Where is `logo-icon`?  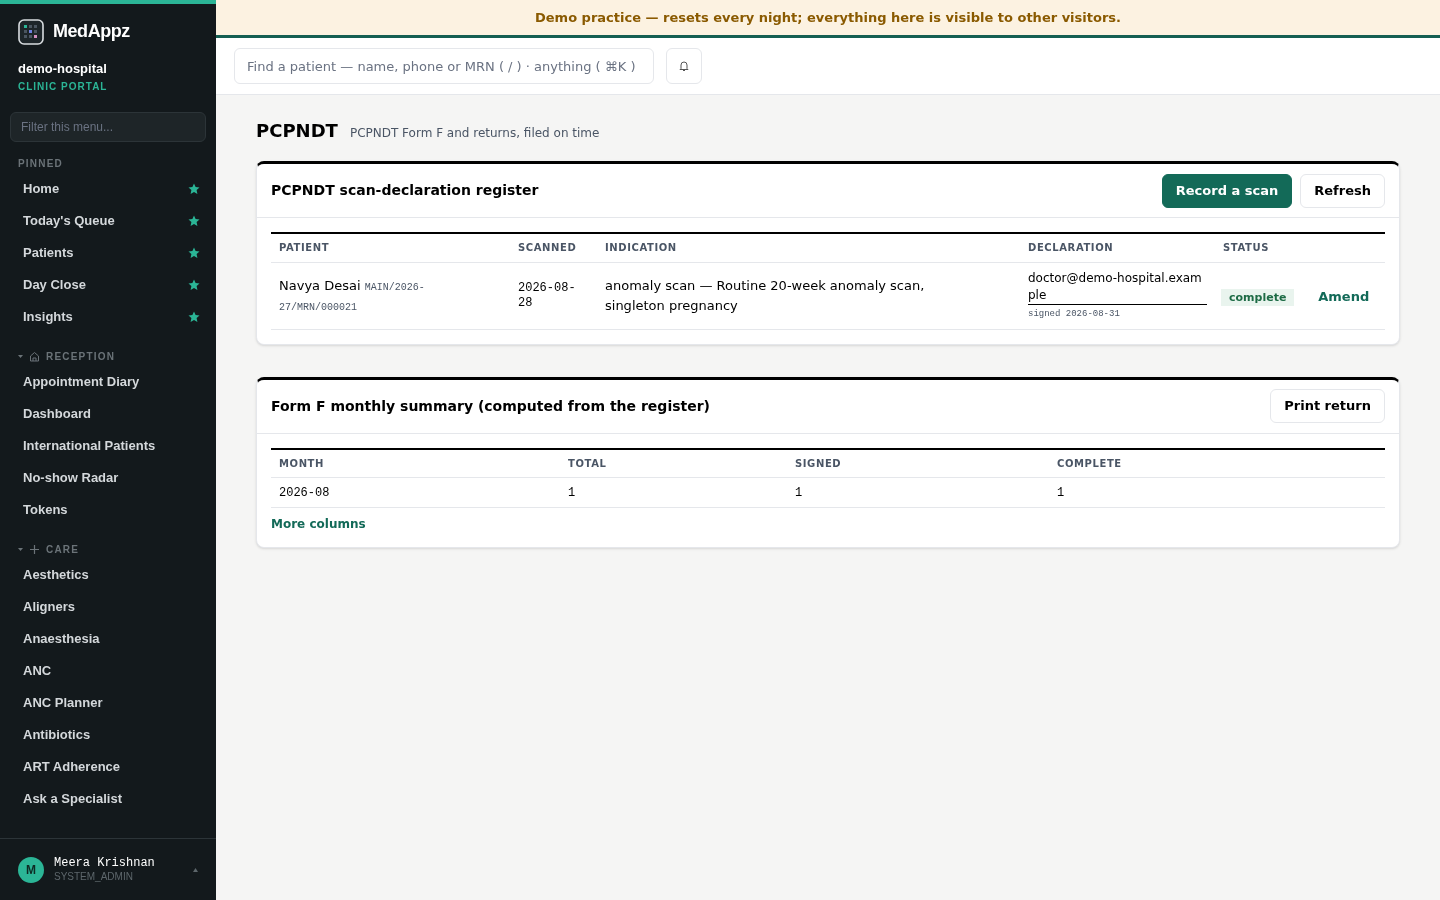
logo-icon is located at coordinates (31, 31).